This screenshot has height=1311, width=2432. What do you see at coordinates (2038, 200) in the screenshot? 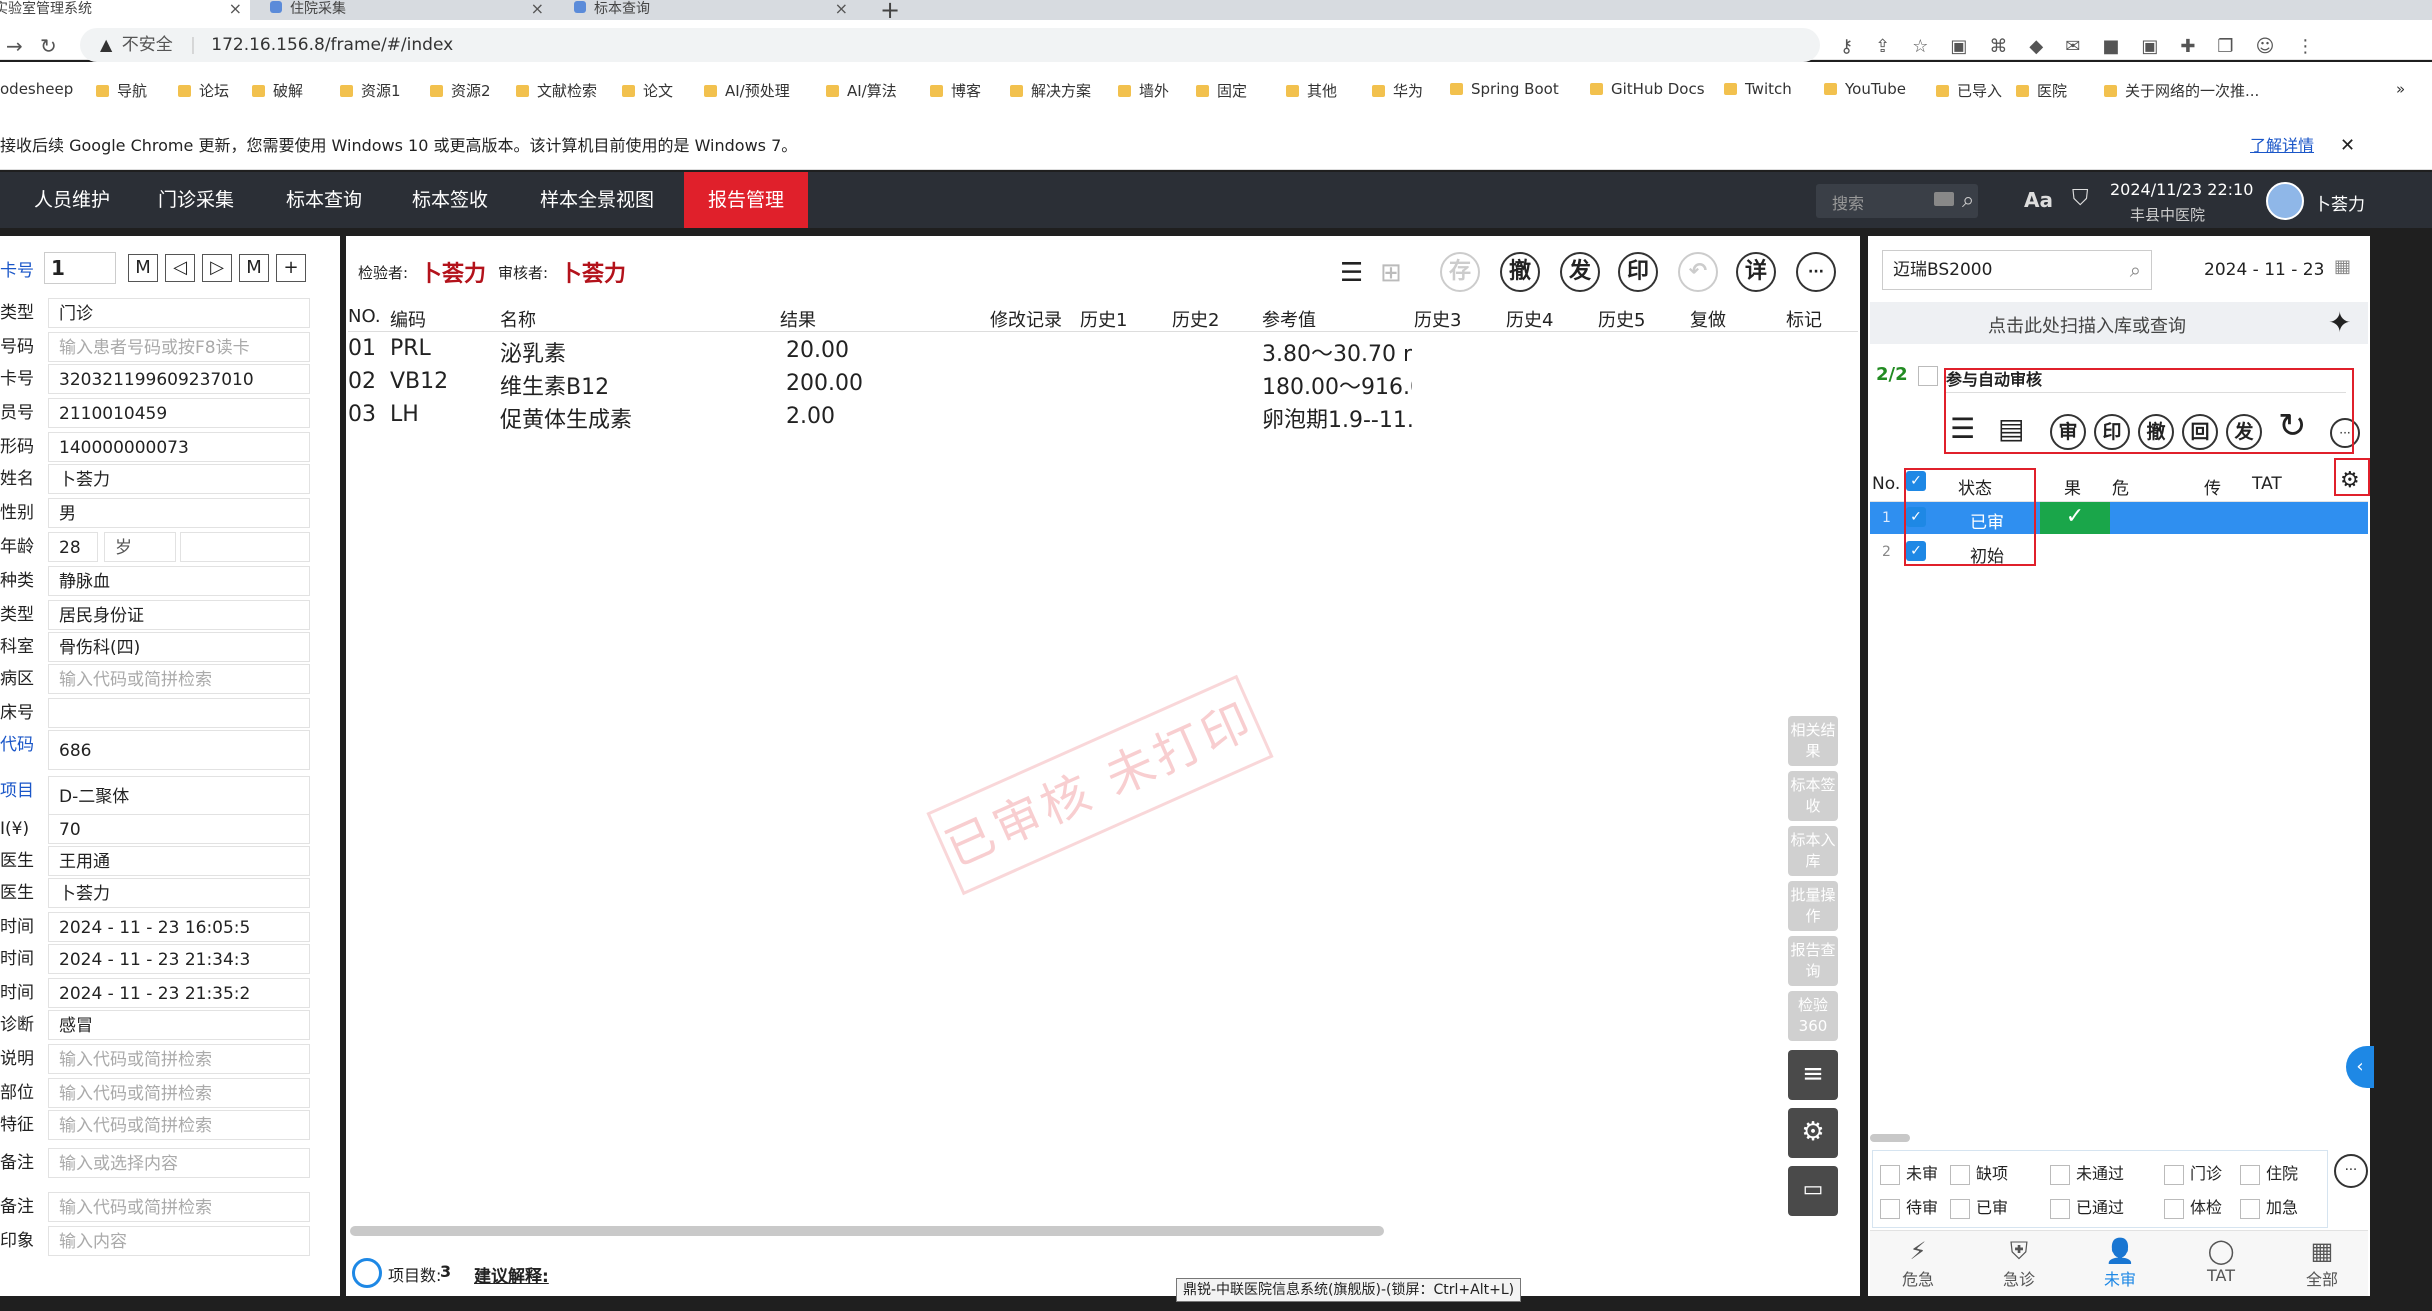
I see `font-size-icon: Aa` at bounding box center [2038, 200].